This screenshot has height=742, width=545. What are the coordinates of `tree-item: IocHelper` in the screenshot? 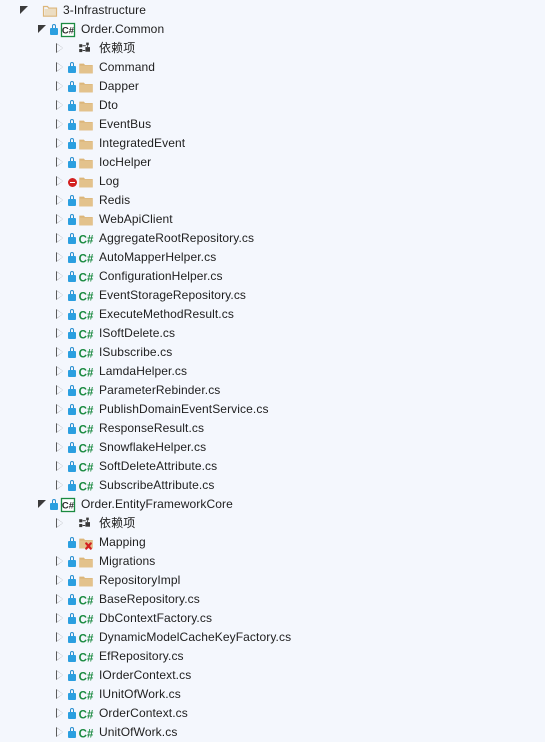 It's located at (272, 162).